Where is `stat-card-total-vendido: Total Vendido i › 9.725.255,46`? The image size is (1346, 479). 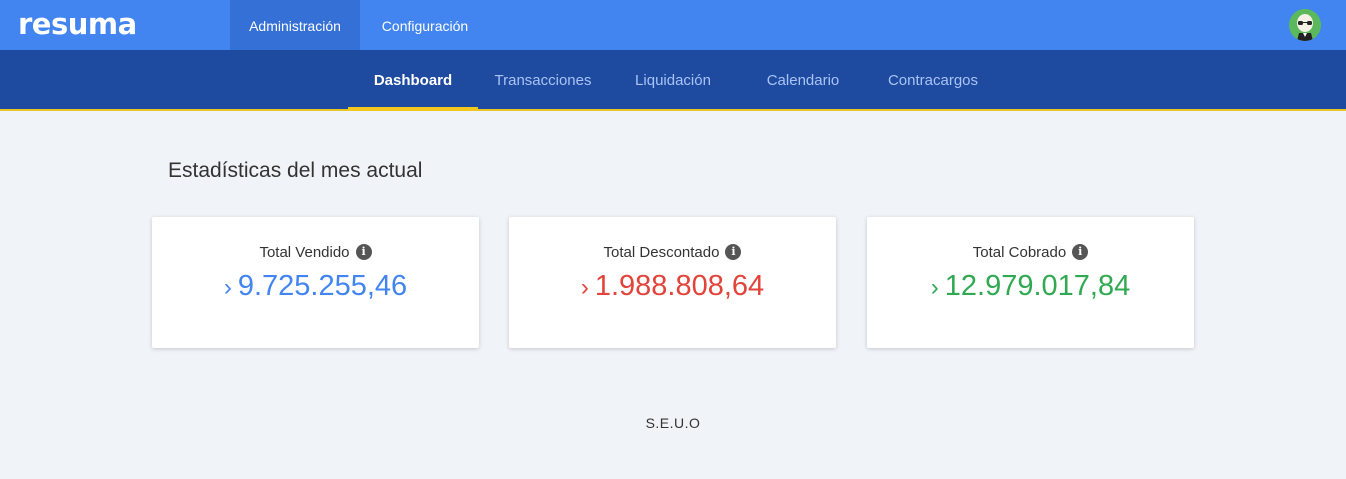 stat-card-total-vendido: Total Vendido i › 9.725.255,46 is located at coordinates (315, 282).